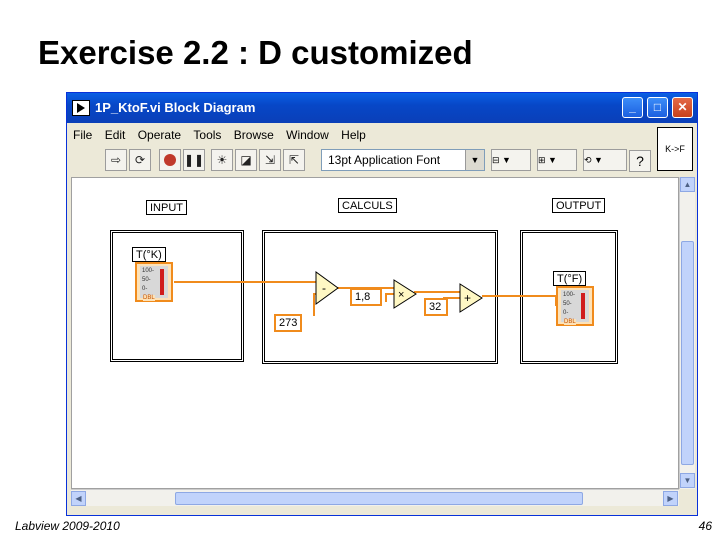 Image resolution: width=720 pixels, height=540 pixels. Describe the element at coordinates (246, 160) in the screenshot. I see `retain-wire-values-icon: ◪` at that location.